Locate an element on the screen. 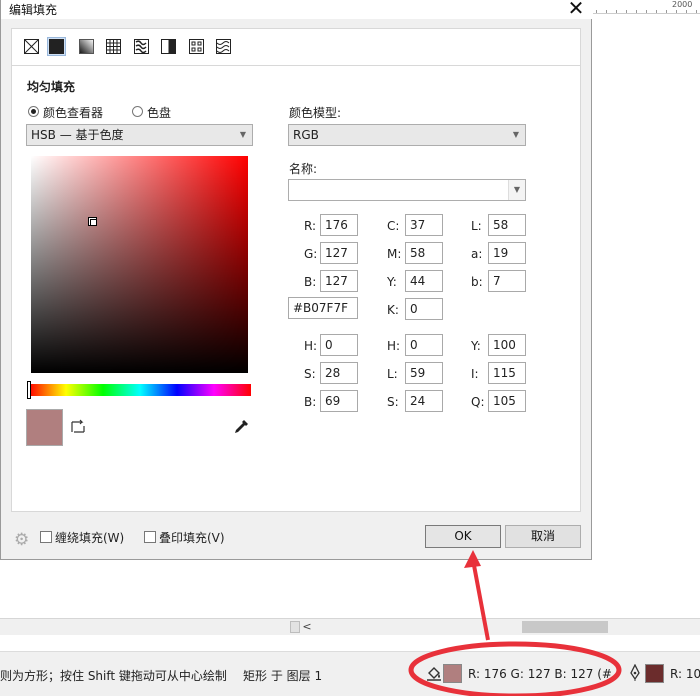  color-saturation-brightness-field is located at coordinates (139, 264).